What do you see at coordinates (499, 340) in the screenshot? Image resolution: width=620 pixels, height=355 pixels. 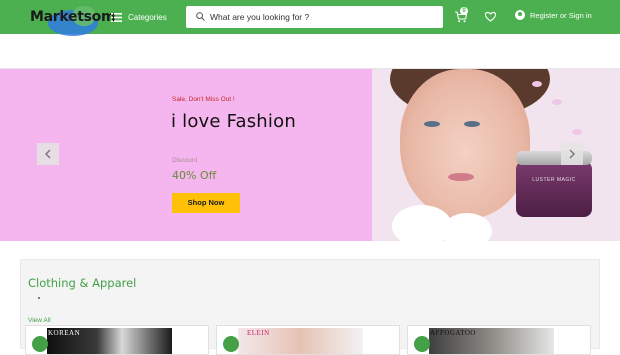 I see `product-card: AFFOGATOO` at bounding box center [499, 340].